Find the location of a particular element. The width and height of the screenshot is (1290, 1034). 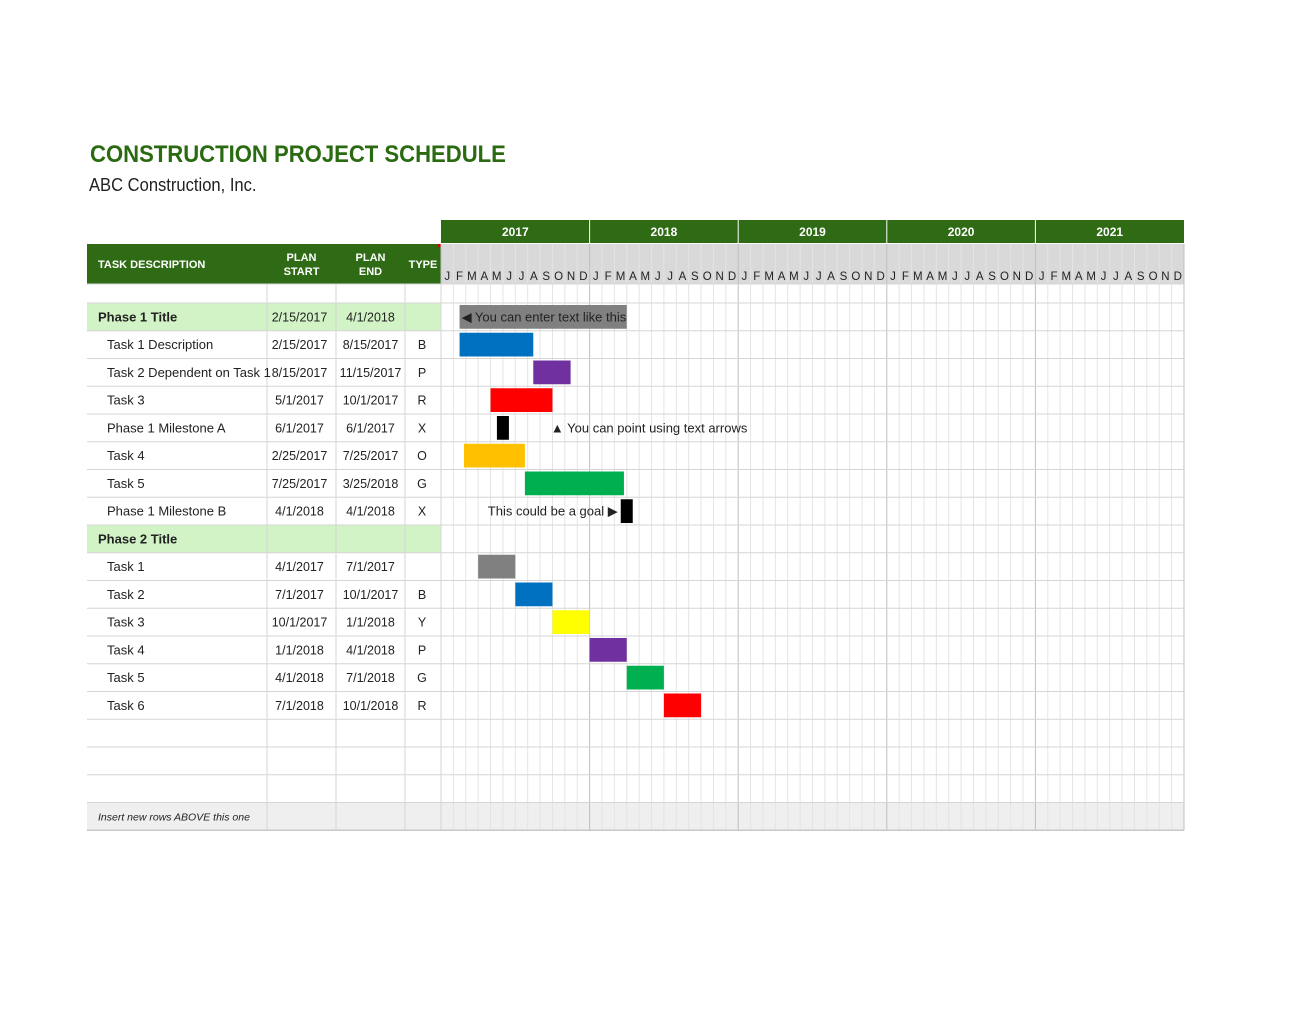

column-header-plan-end: END is located at coordinates (370, 272).